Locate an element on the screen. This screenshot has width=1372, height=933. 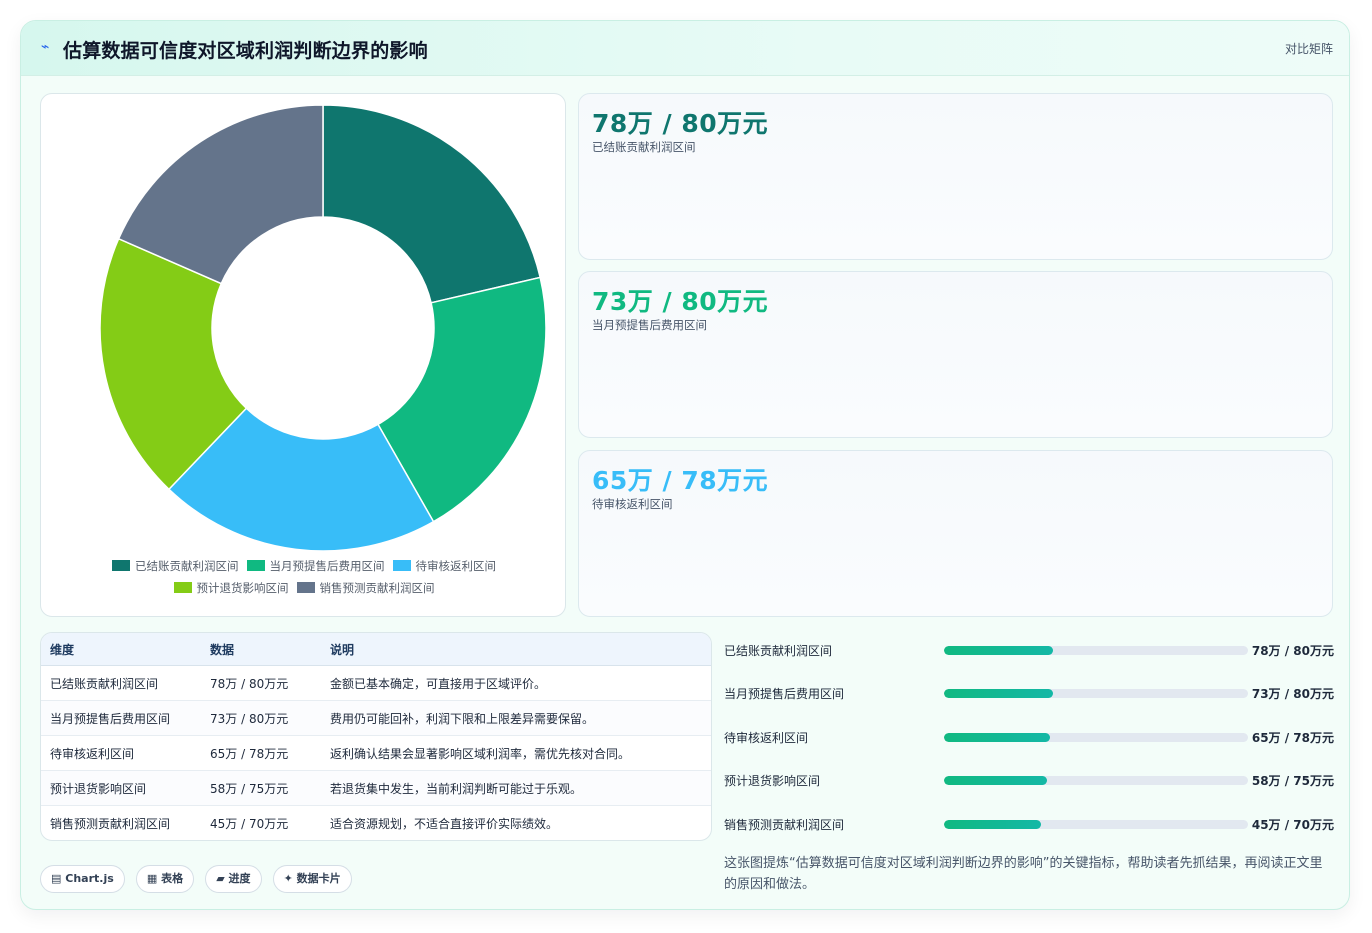
progress-row: 已结账贡献利润区间 78万 / 80万元 is located at coordinates (1029, 652).